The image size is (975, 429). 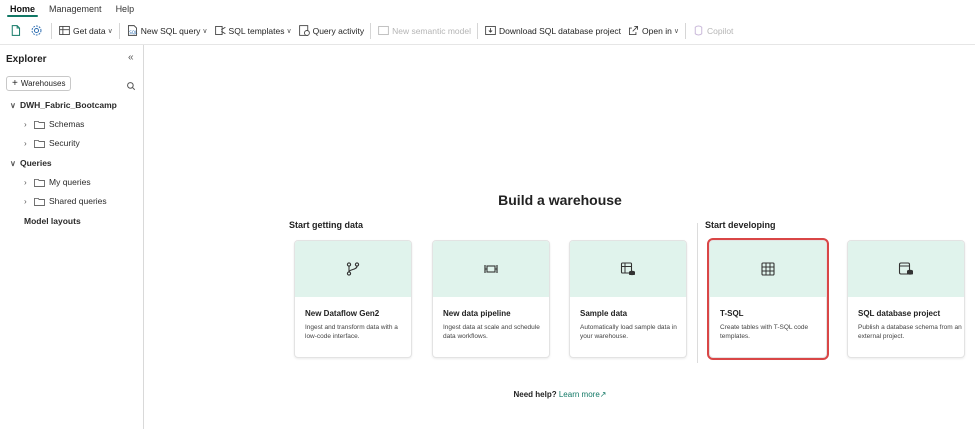 I want to click on sql-query-icon: SQL, so click(x=132, y=30).